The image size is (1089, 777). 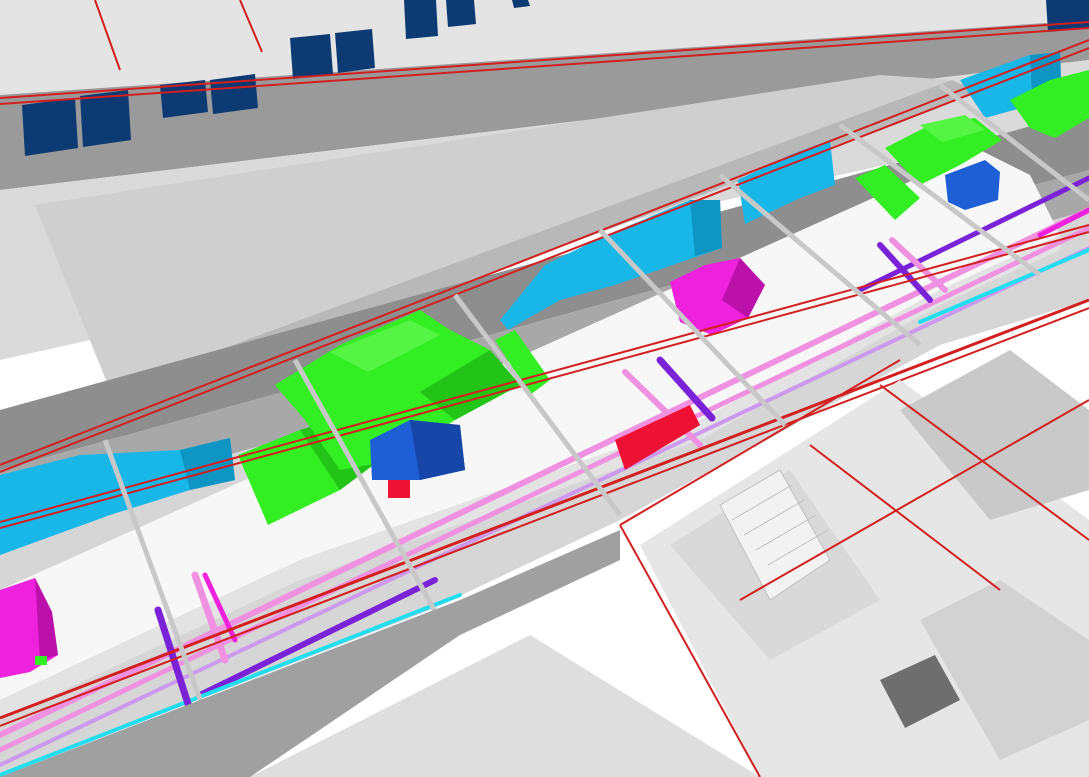 I want to click on supply-duct-face, so click(x=706, y=228).